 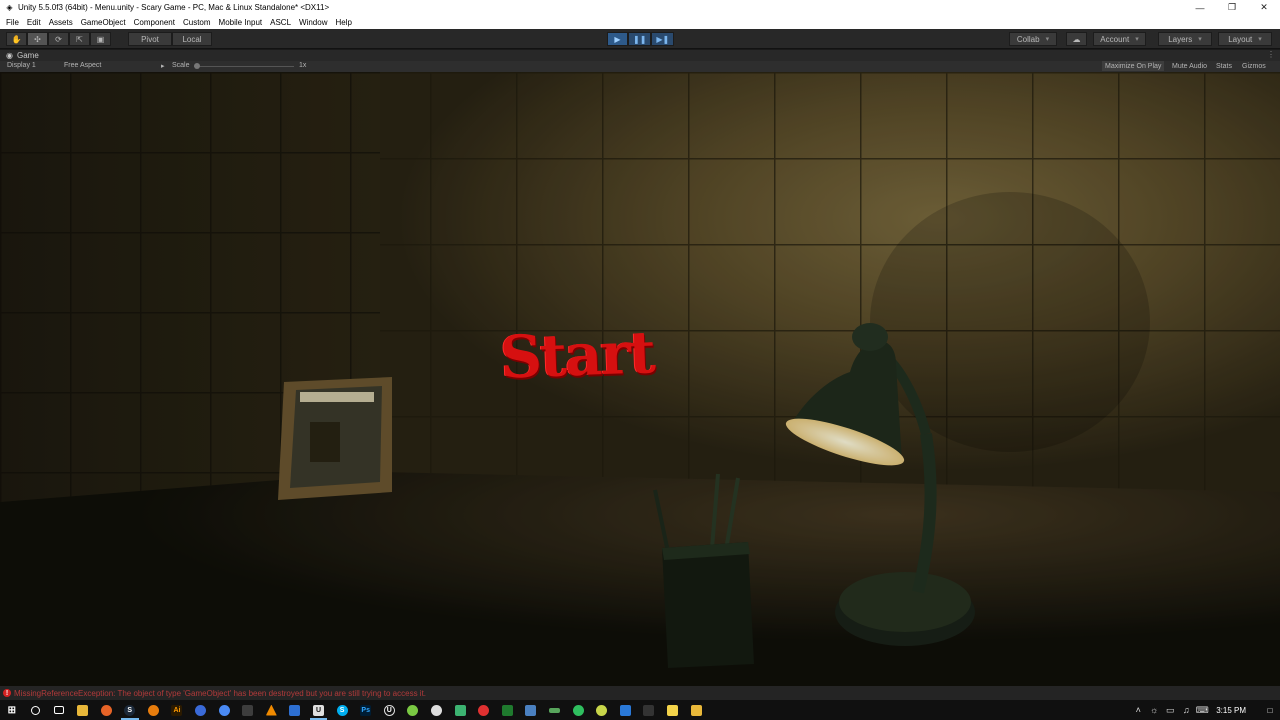 I want to click on cloud-icon: ☁, so click(x=1076, y=39).